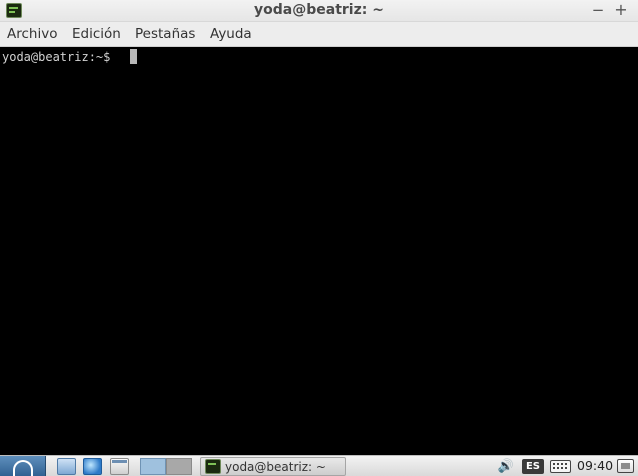 This screenshot has width=638, height=476. Describe the element at coordinates (213, 466) in the screenshot. I see `terminal-icon` at that location.